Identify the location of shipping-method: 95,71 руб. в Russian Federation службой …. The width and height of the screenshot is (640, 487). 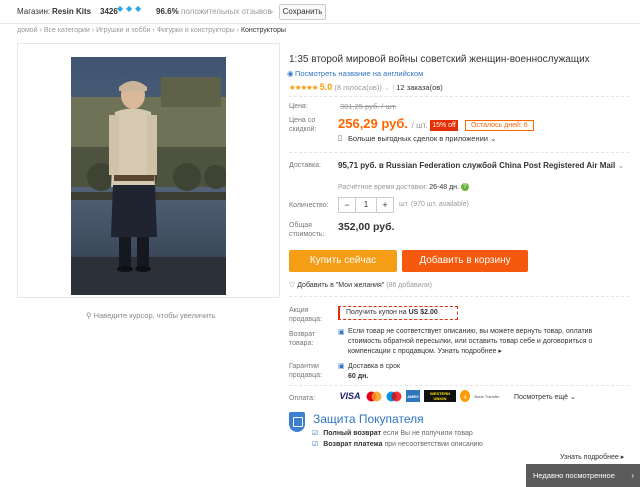
(483, 165).